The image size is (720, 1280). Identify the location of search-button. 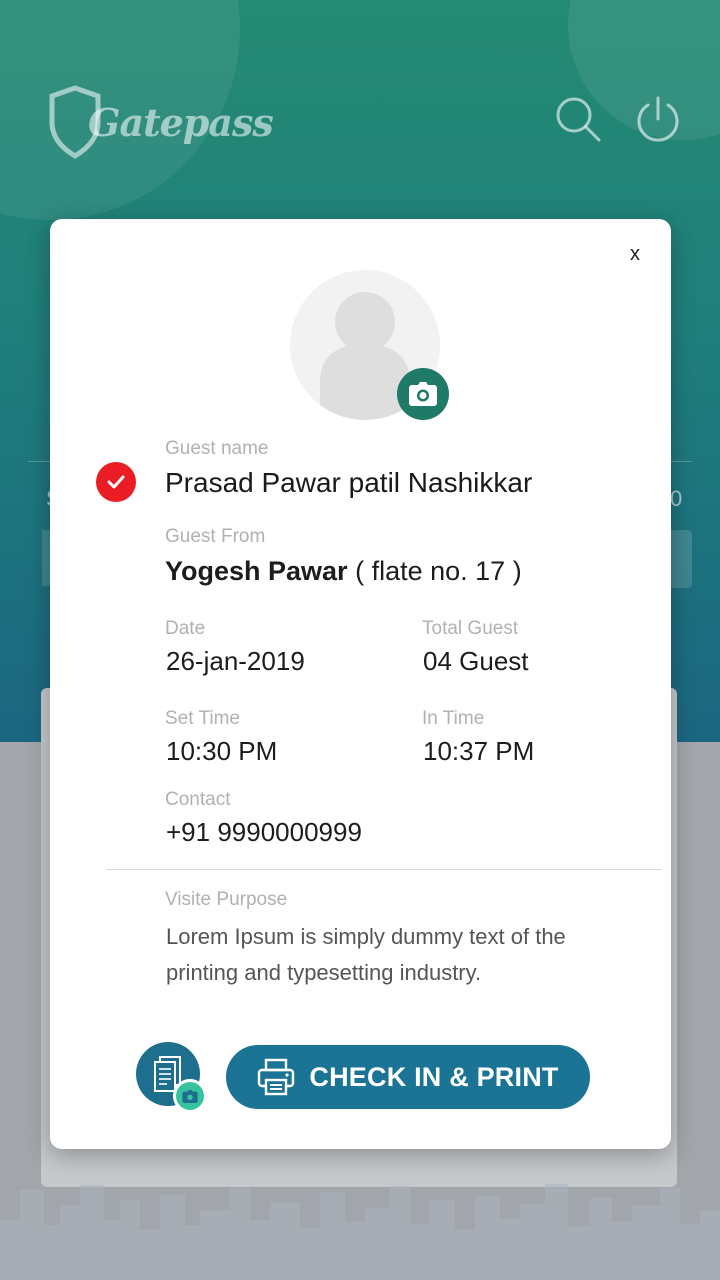
(578, 119).